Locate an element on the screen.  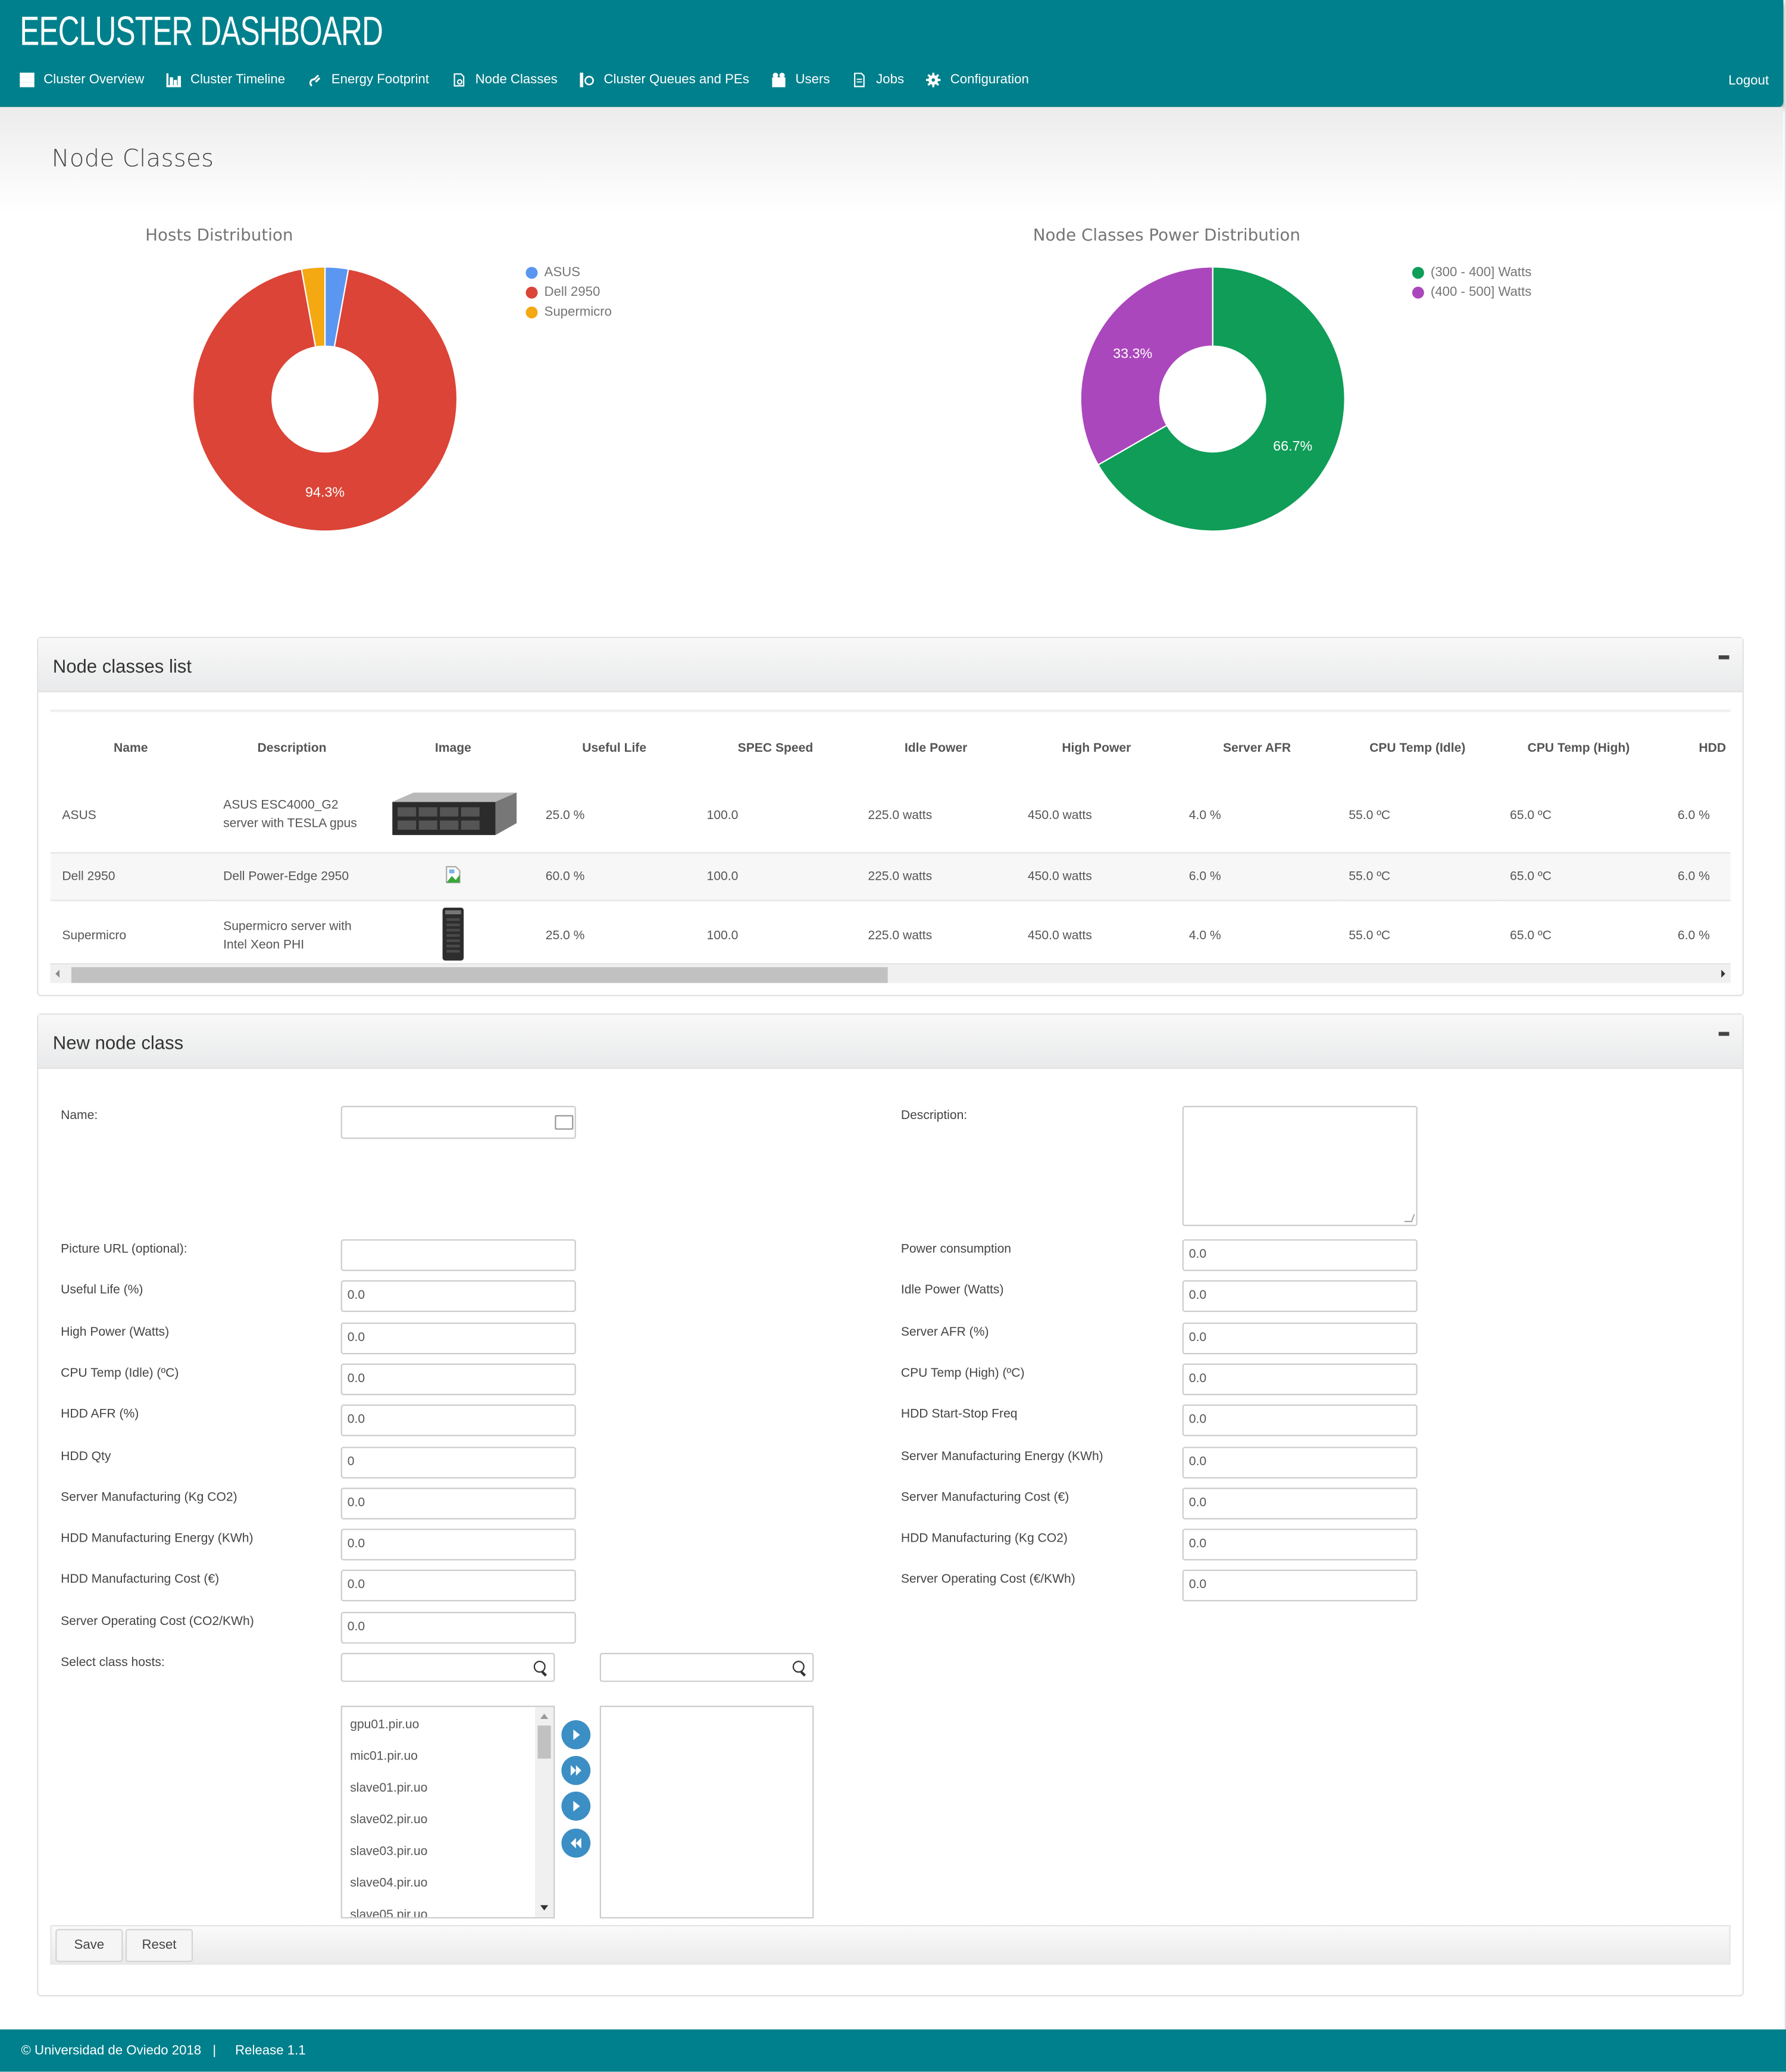
logout-link: Logout is located at coordinates (1748, 81).